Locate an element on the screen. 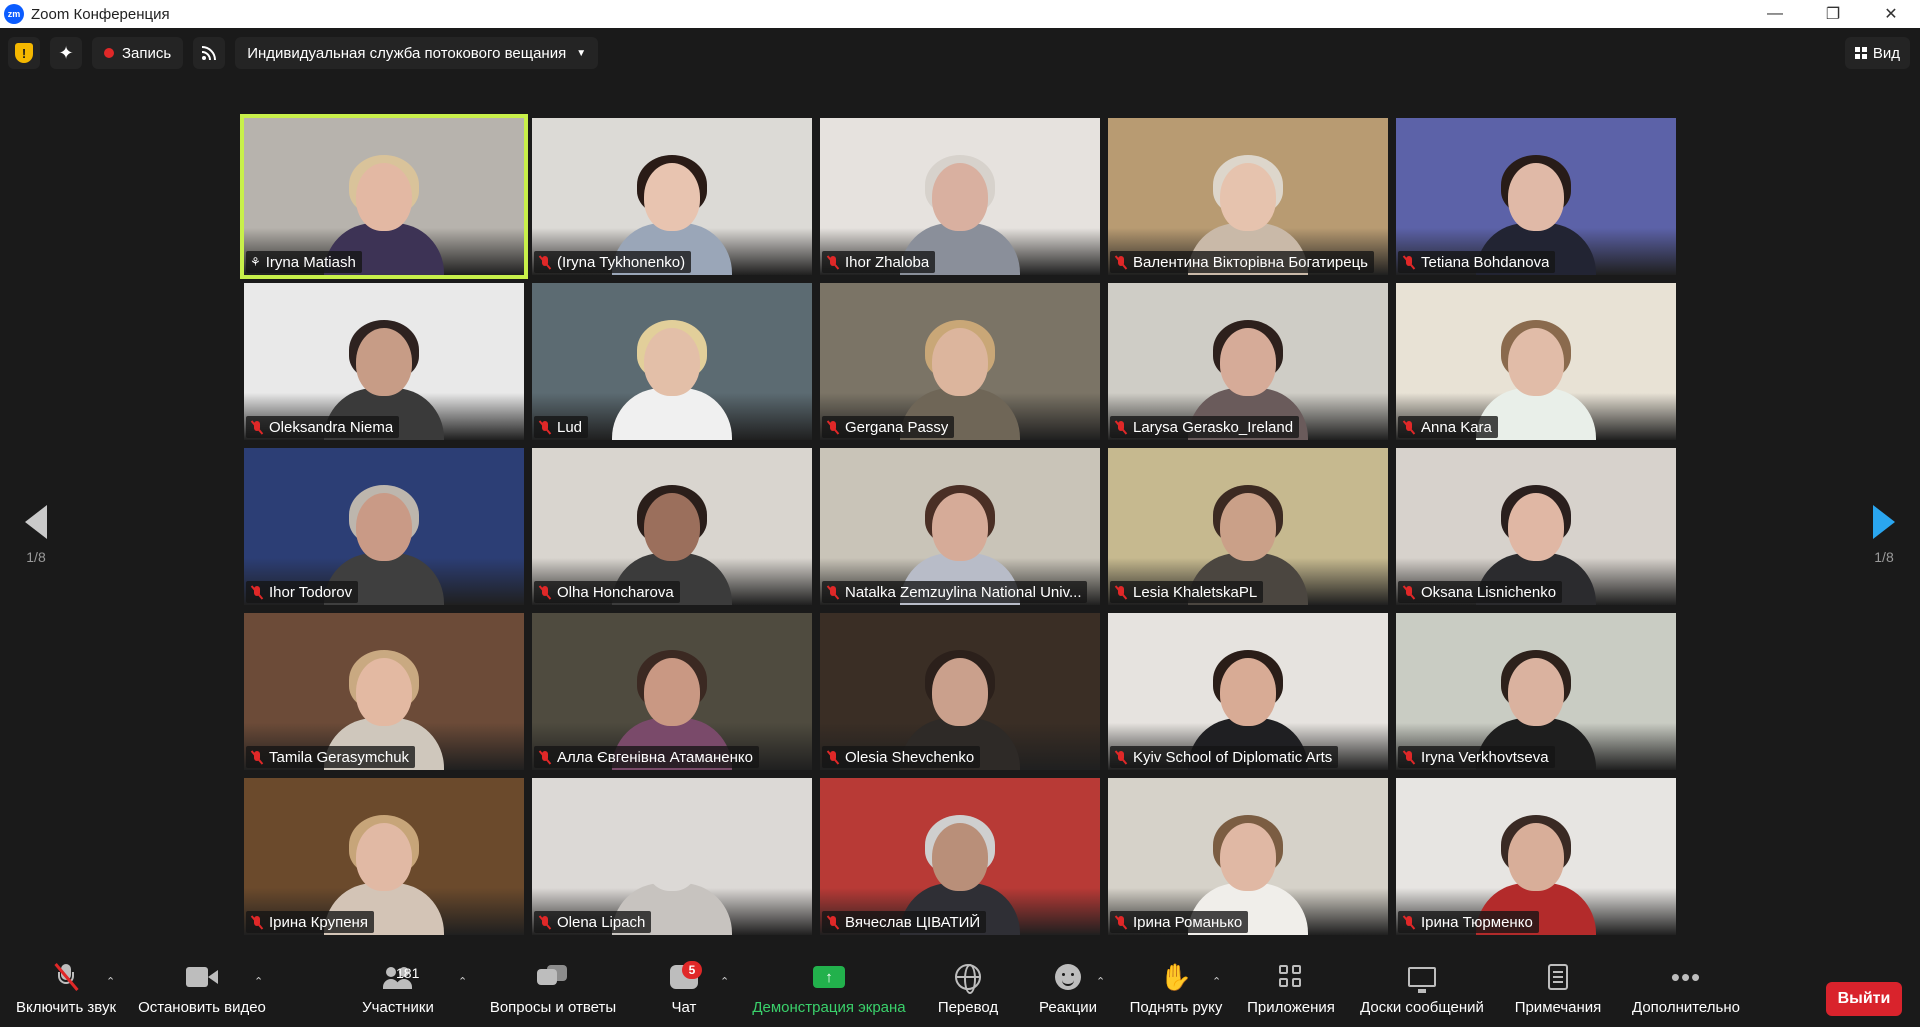  raise-hand-options-caret-icon: ⌃ is located at coordinates (1216, 981).